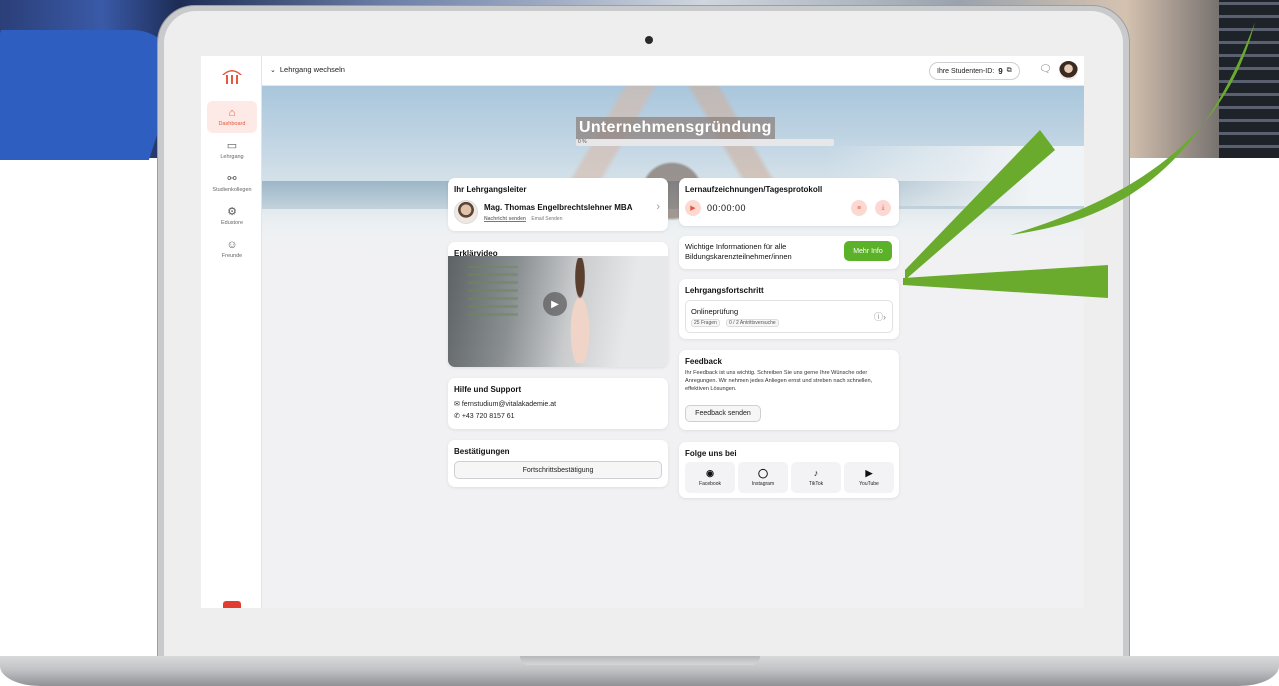 The width and height of the screenshot is (1279, 686). What do you see at coordinates (558, 207) in the screenshot?
I see `leader-name: Mag. Thomas Engelbrechtslehner MBA` at bounding box center [558, 207].